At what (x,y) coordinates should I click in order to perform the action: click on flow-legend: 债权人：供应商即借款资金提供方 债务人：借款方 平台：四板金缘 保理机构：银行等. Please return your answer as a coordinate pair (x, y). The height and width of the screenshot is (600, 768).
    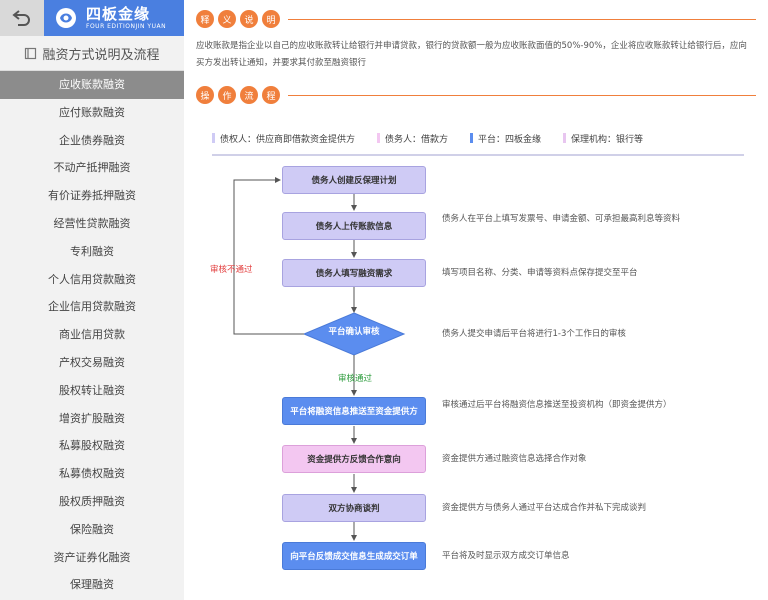
    Looking at the image, I should click on (478, 141).